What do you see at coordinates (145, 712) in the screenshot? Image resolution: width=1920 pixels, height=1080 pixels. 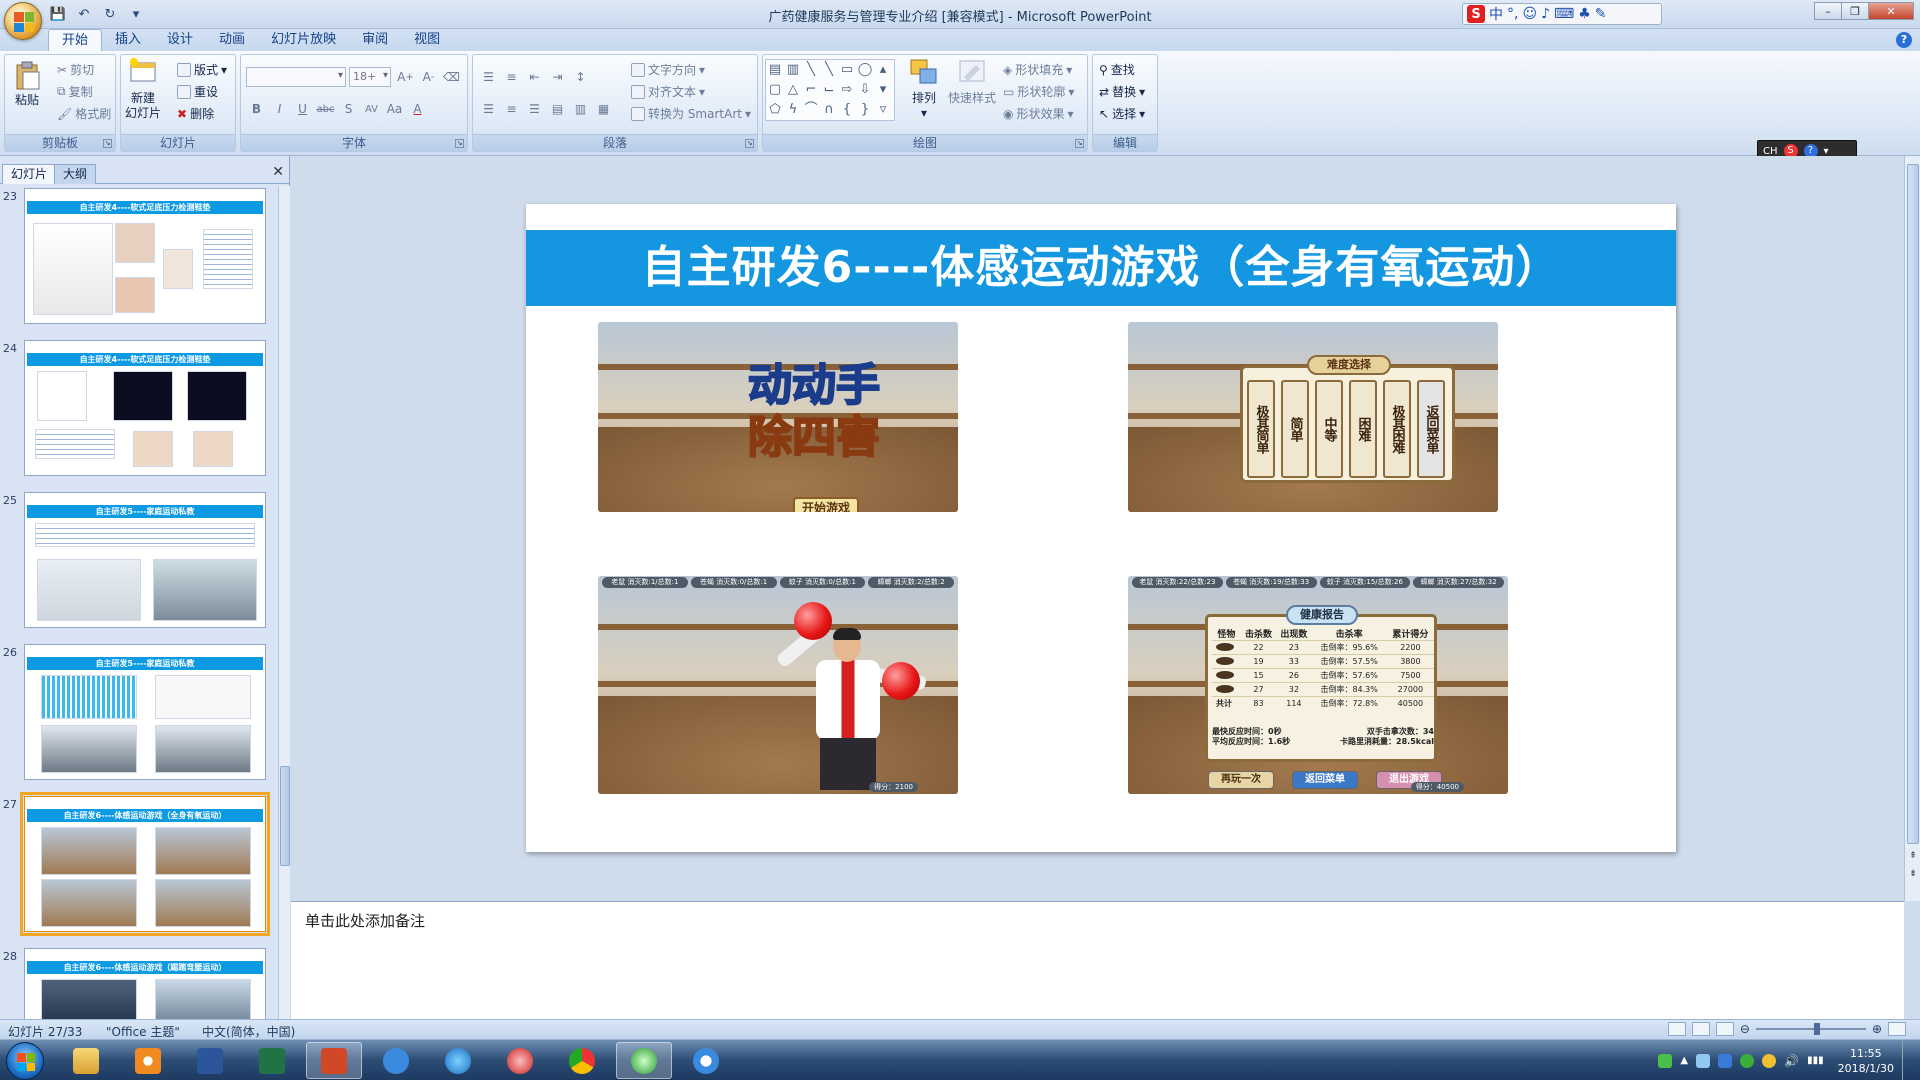 I see `slide-thumbnail-26: 自主研发5----家庭运动私教` at bounding box center [145, 712].